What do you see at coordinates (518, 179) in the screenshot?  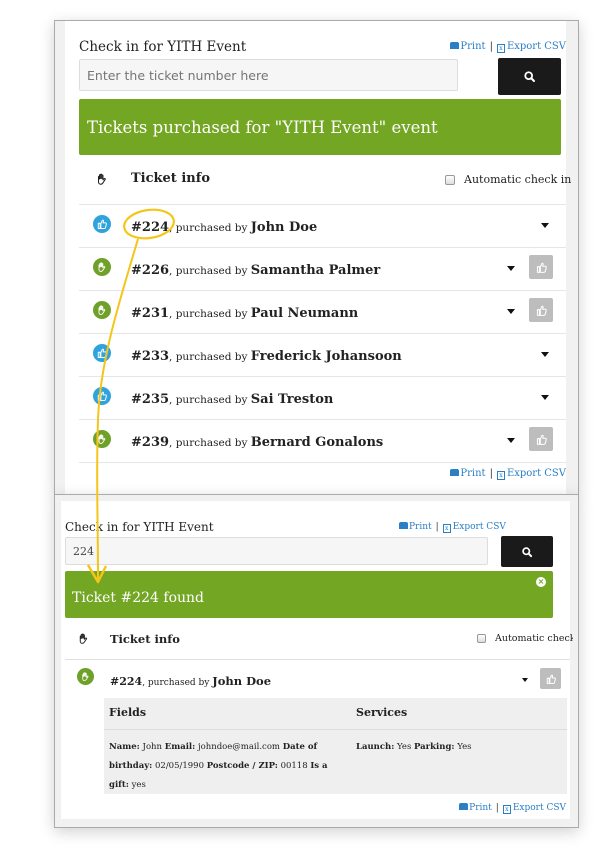 I see `automatic-checkin-label: Automatic check in` at bounding box center [518, 179].